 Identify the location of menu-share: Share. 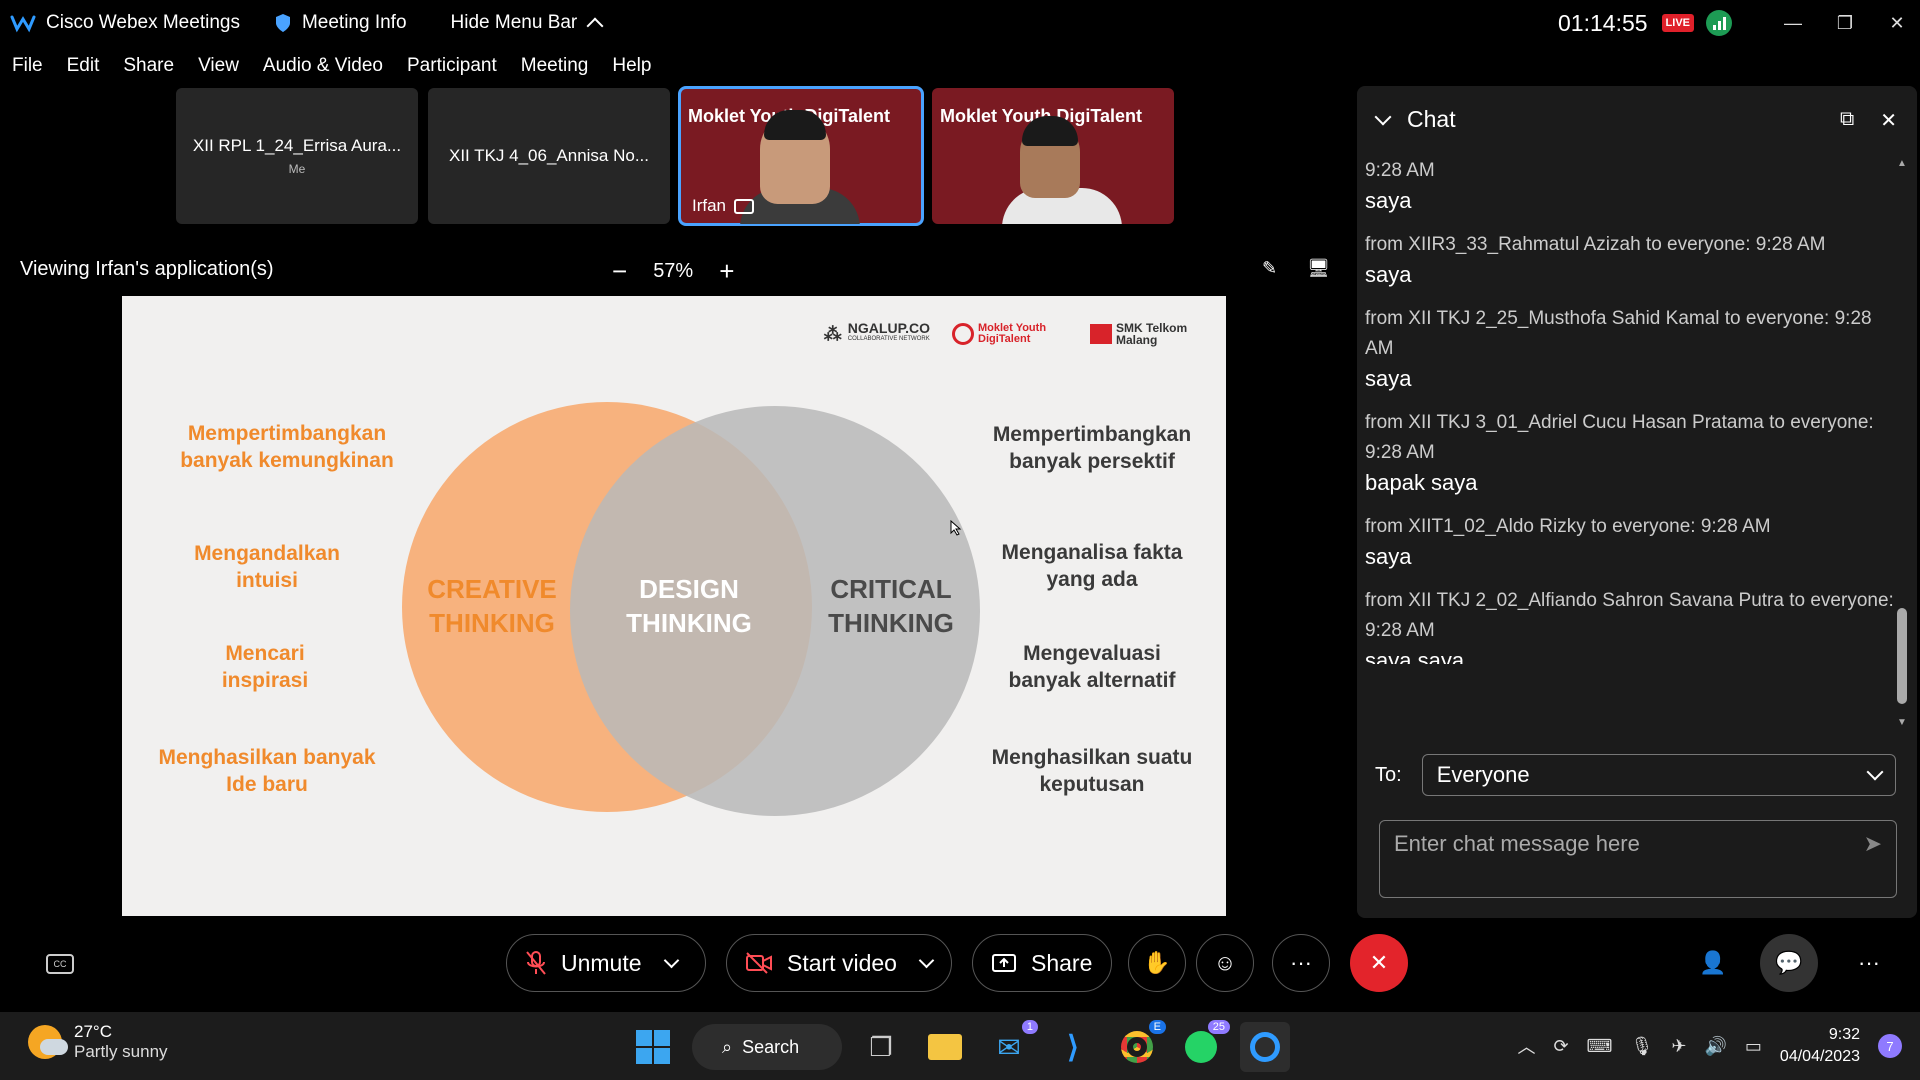
(148, 66).